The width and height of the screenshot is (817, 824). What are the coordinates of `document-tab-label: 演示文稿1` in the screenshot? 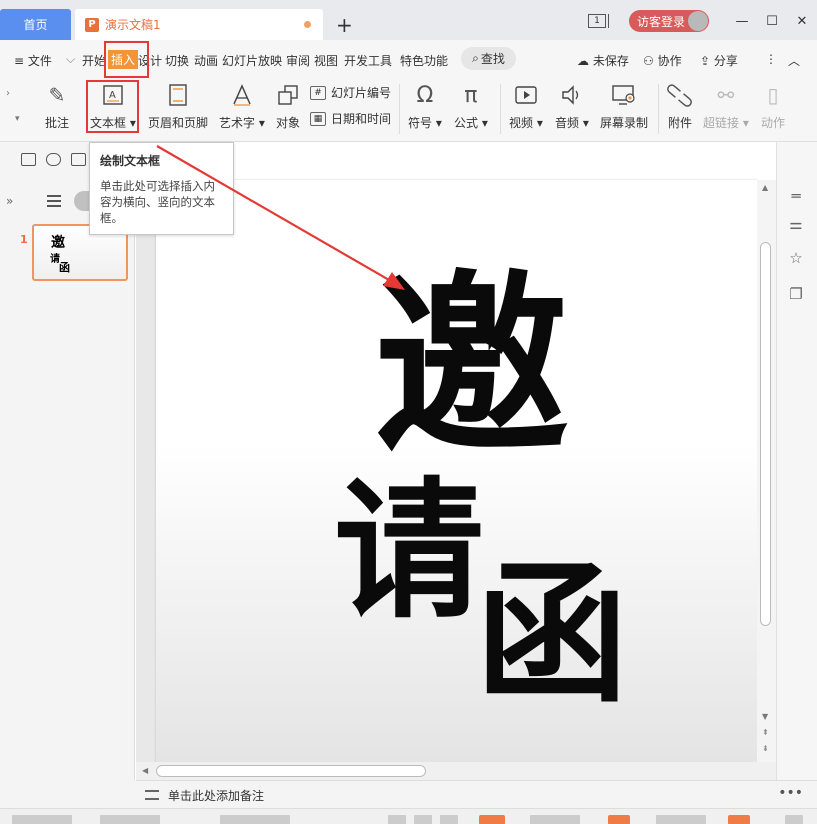 It's located at (133, 25).